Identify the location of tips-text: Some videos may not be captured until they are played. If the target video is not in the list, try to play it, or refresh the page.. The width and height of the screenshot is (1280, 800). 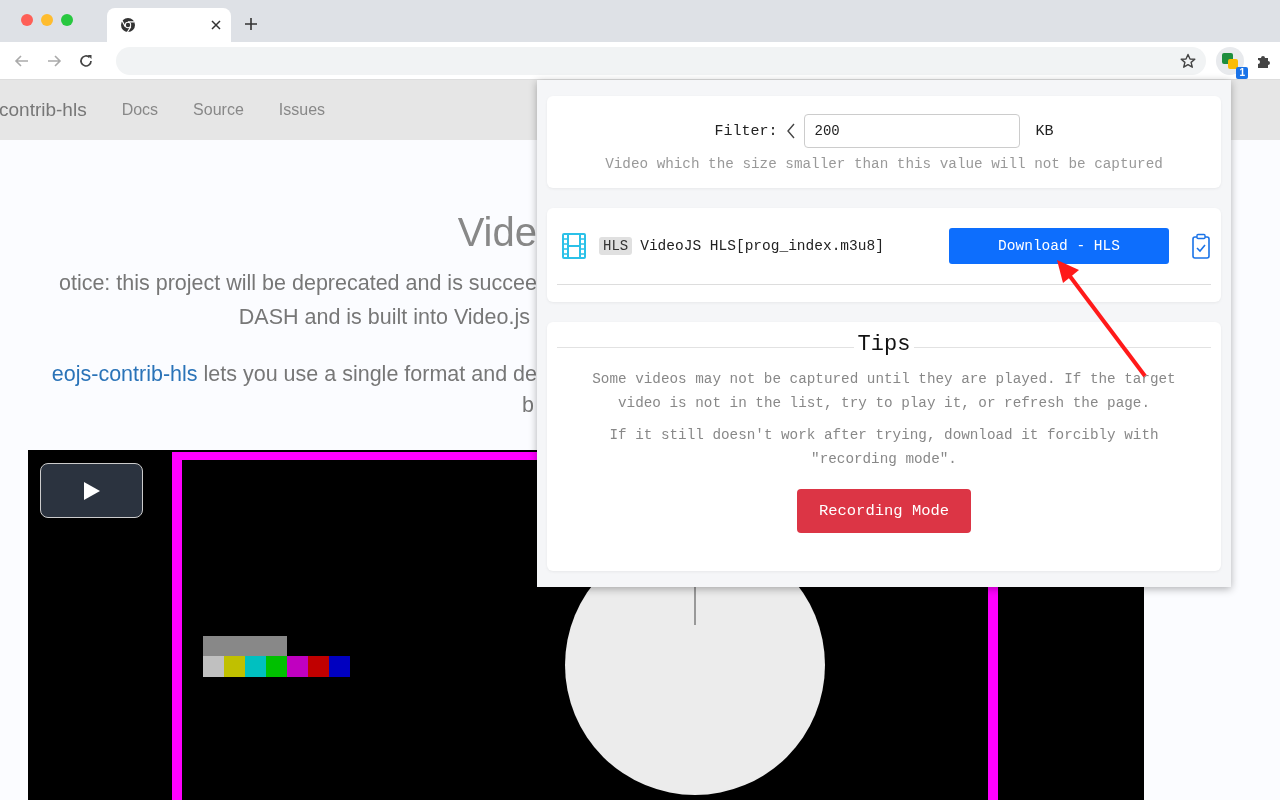
(884, 391).